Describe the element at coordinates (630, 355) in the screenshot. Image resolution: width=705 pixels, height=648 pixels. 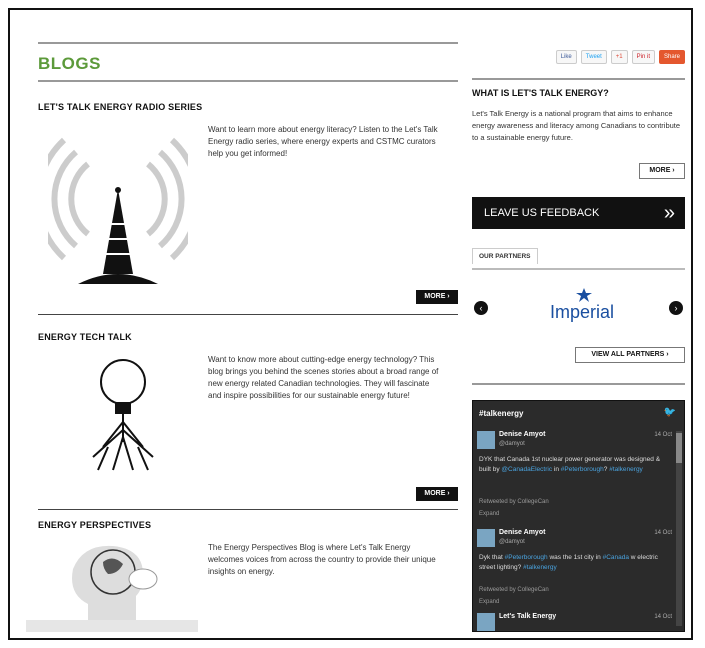
I see `view-all-partners-button: VIEW ALL PARTNERS ›` at that location.